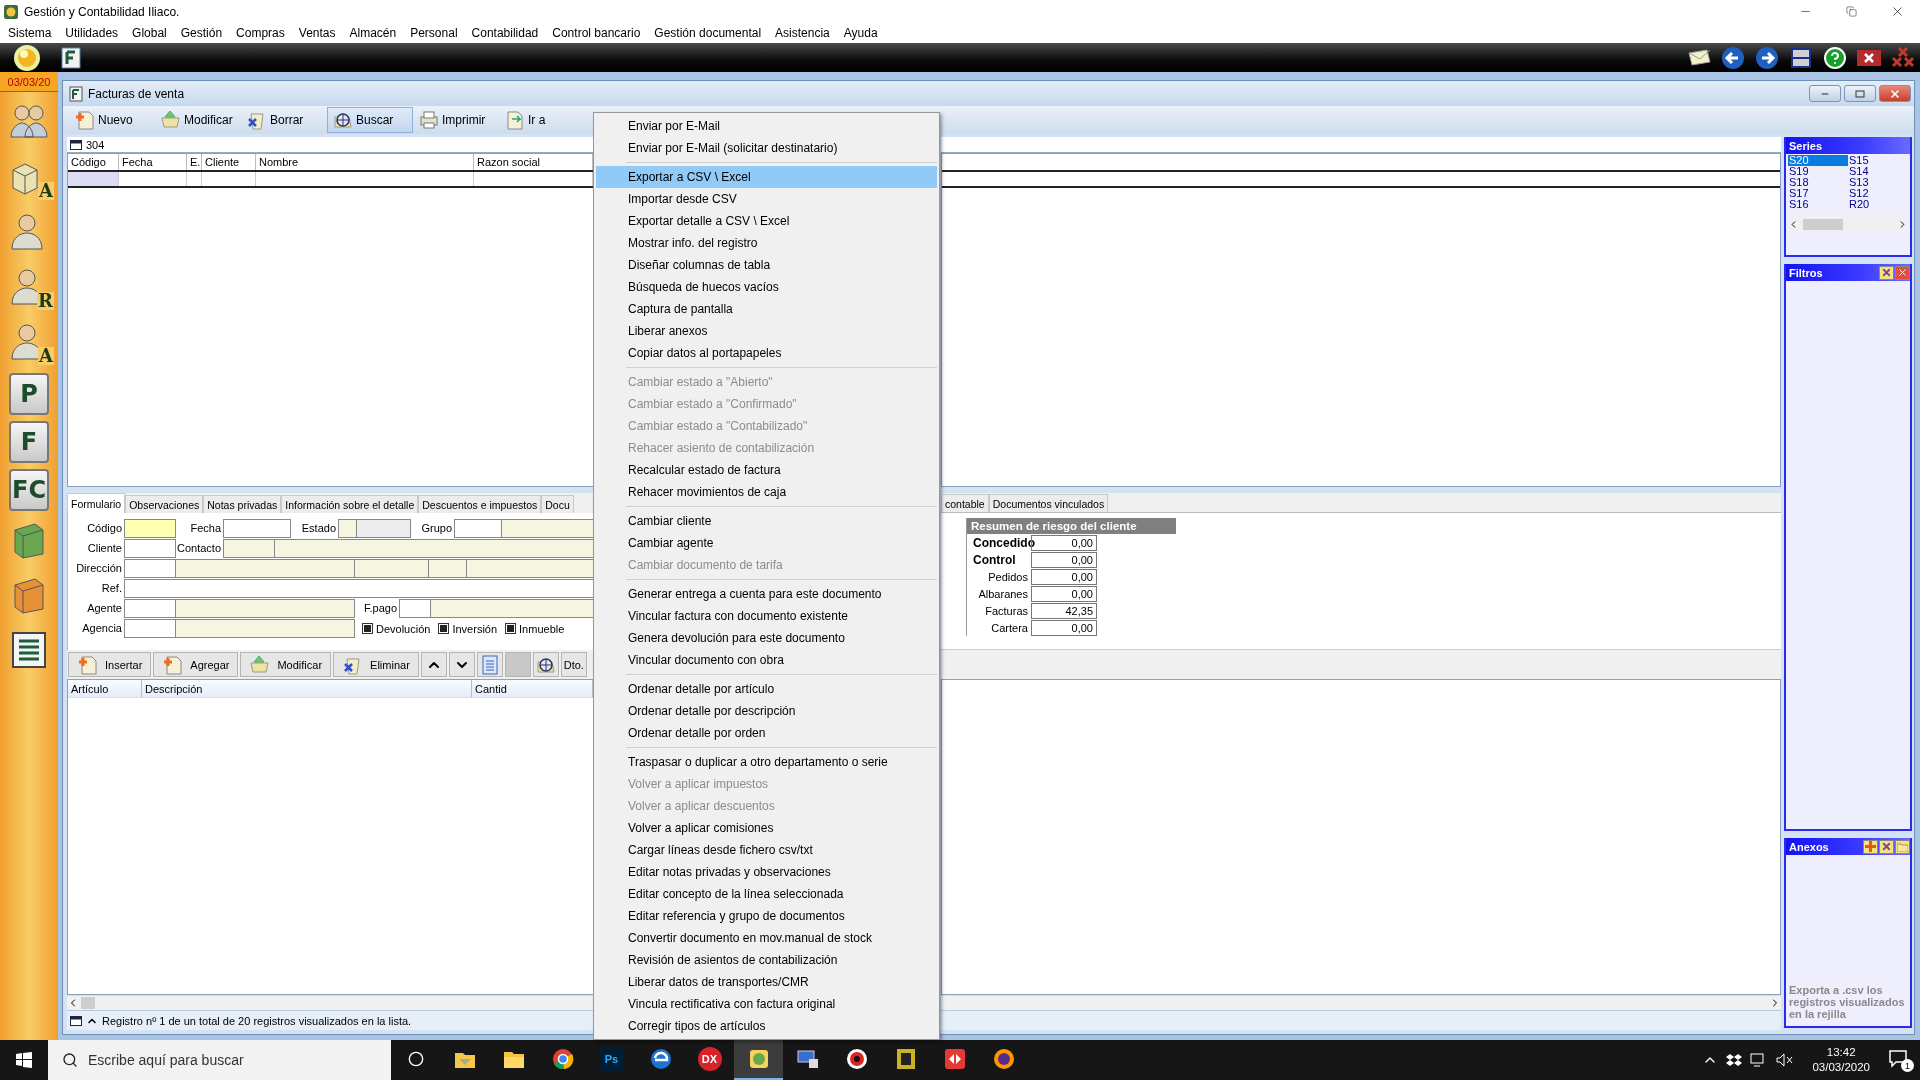 The width and height of the screenshot is (1920, 1080). I want to click on toolbar-button: Eliminar, so click(376, 664).